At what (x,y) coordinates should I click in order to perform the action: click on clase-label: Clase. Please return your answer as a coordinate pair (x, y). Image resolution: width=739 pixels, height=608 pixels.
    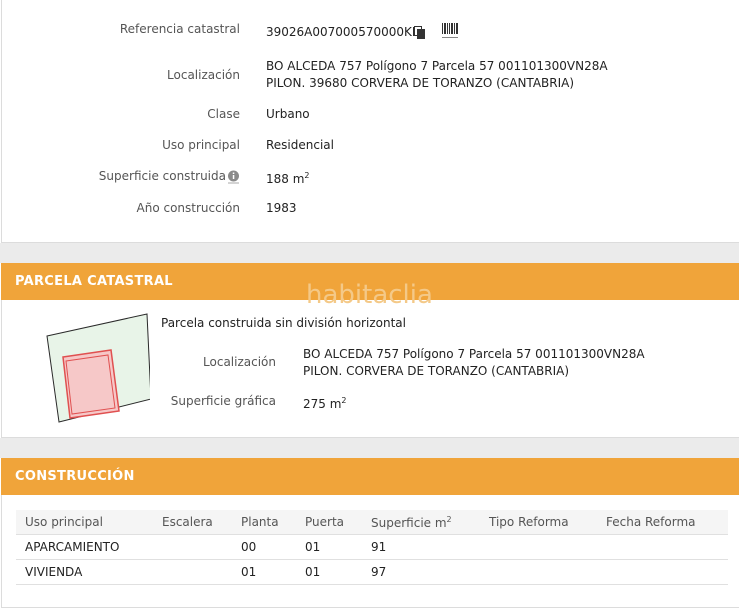
    Looking at the image, I should click on (223, 114).